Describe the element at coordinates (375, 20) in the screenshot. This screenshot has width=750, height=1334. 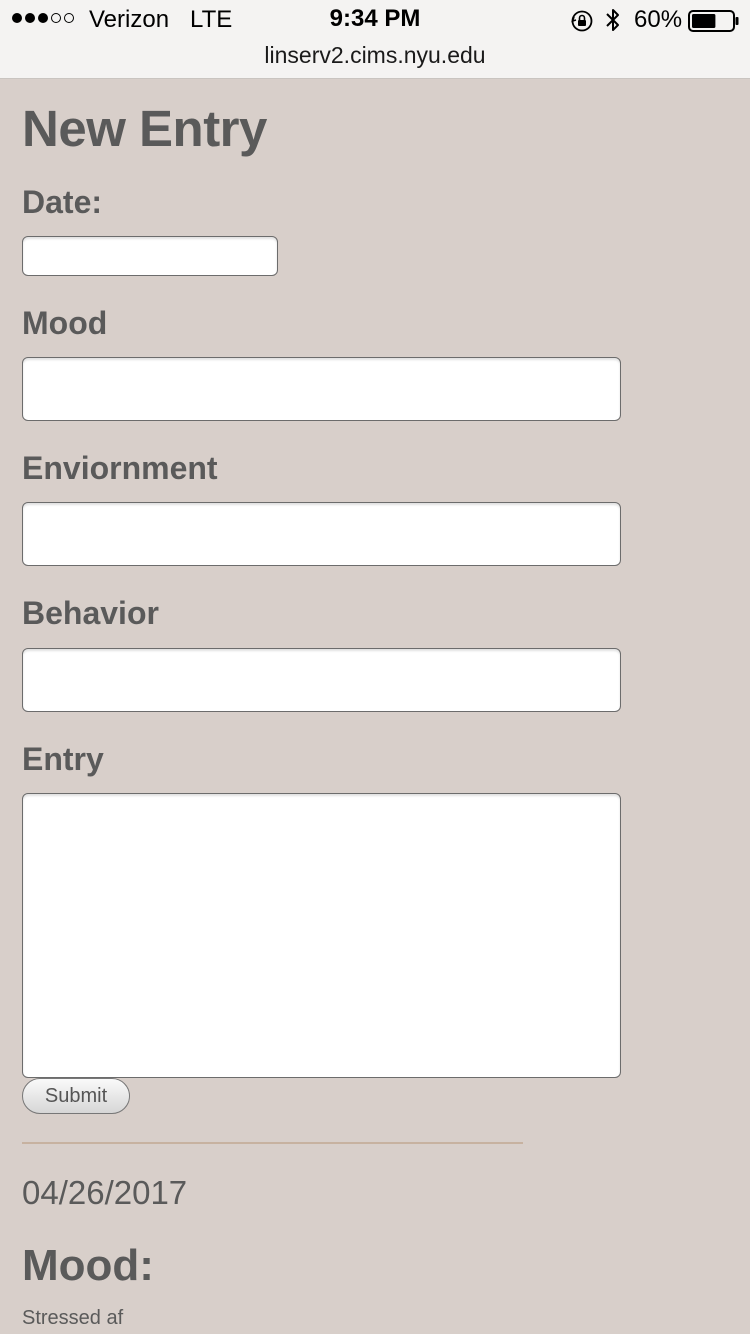
I see `status-bar: Verizon LTE 9:34 PM 60%` at that location.